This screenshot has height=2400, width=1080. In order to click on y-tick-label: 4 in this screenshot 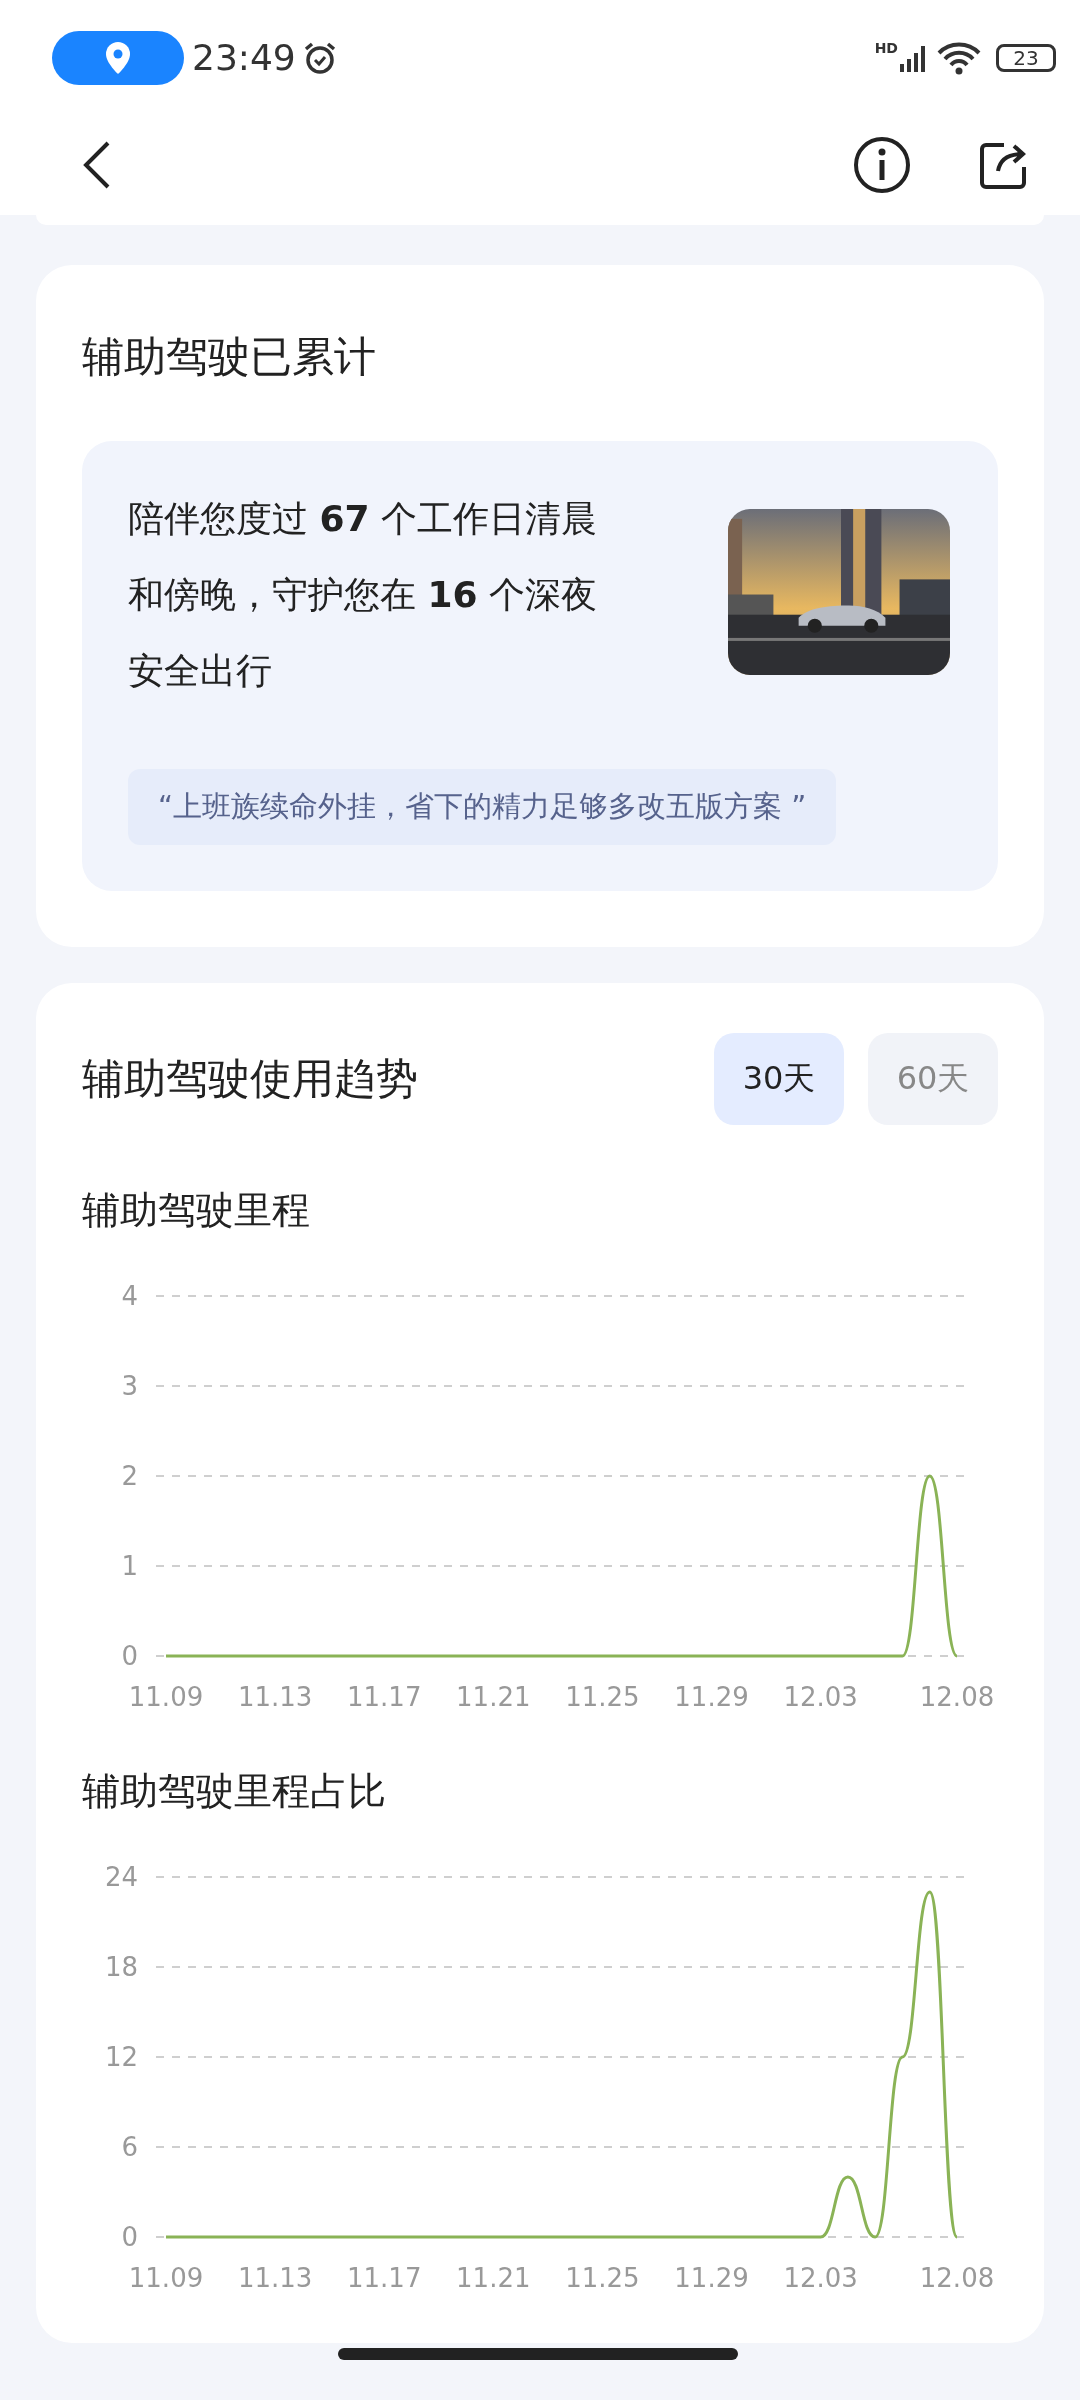, I will do `click(129, 1296)`.